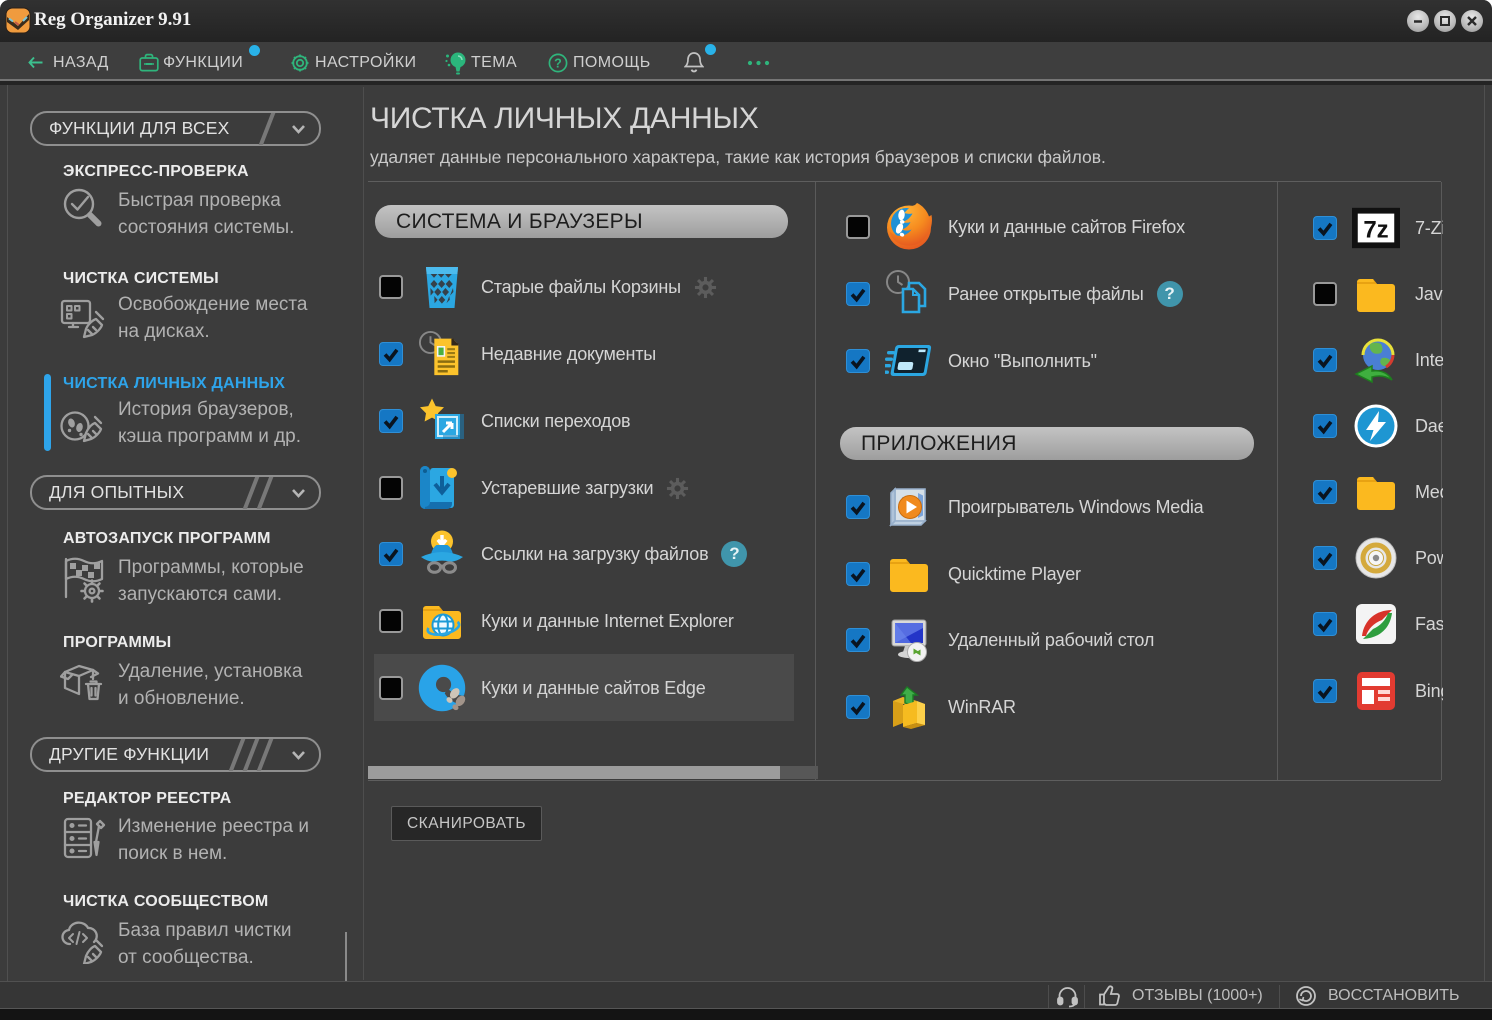 The width and height of the screenshot is (1492, 1020). What do you see at coordinates (1375, 230) in the screenshot?
I see `svg-text: 7z` at bounding box center [1375, 230].